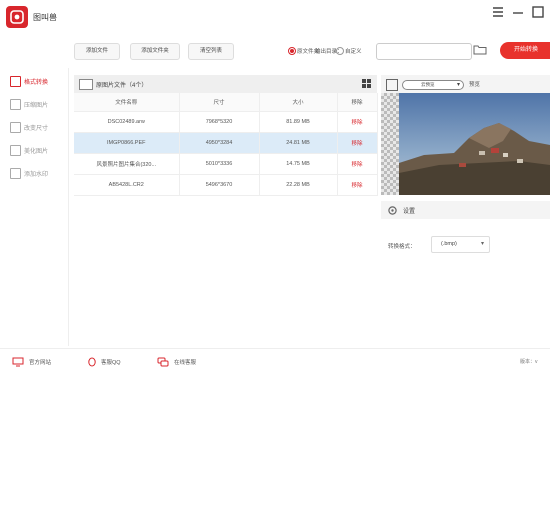 The width and height of the screenshot is (550, 530). I want to click on crop-icon, so click(392, 85).